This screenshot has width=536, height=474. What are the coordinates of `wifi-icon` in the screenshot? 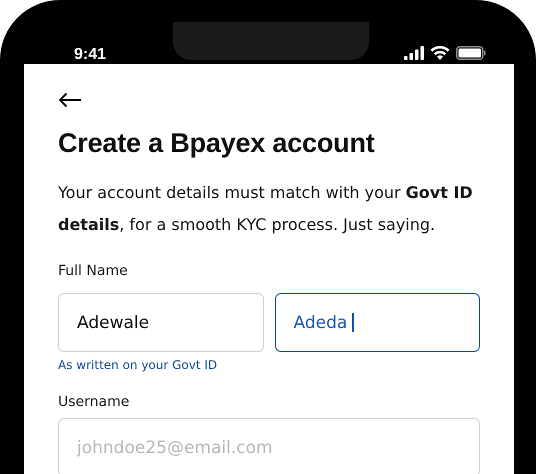 It's located at (440, 53).